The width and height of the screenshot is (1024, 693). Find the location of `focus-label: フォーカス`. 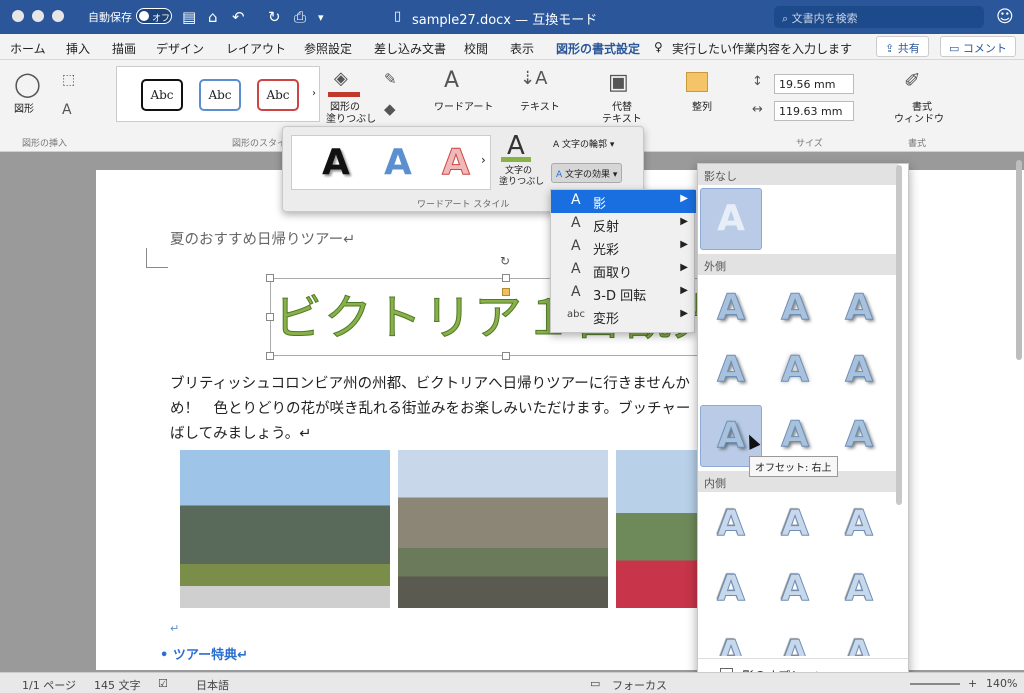

focus-label: フォーカス is located at coordinates (639, 685).